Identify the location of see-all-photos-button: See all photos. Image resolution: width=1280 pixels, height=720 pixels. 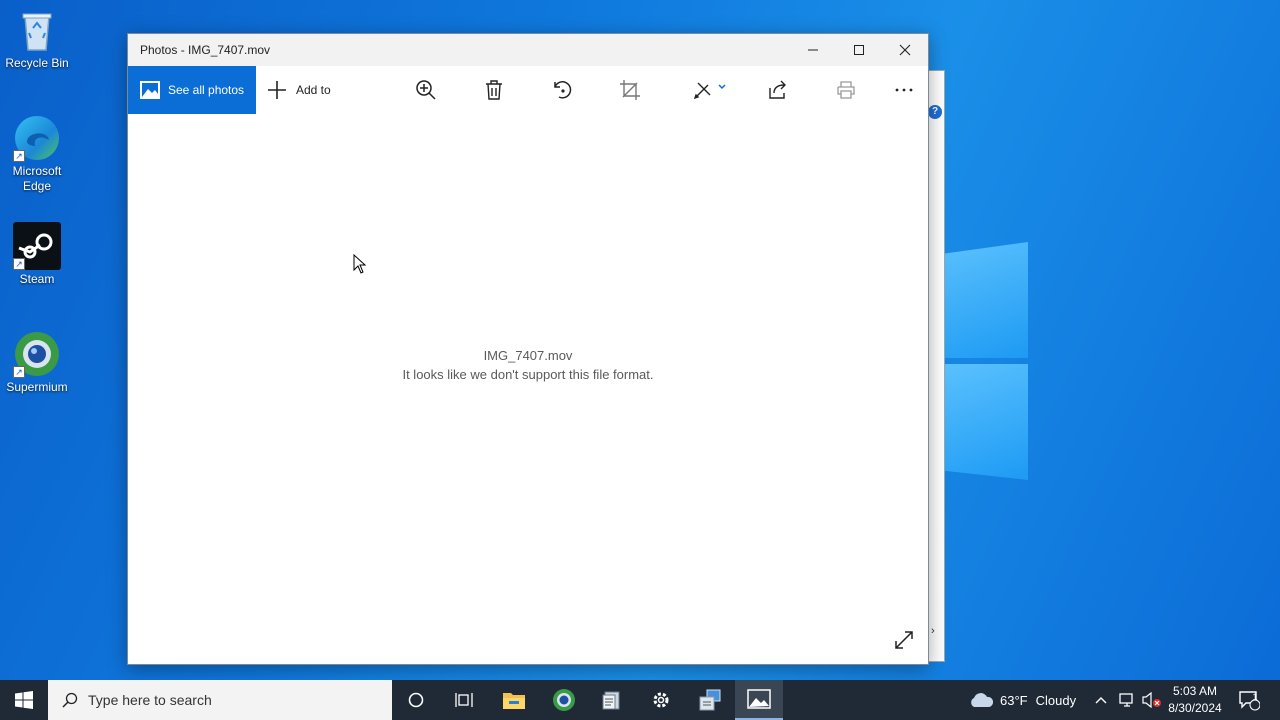
(192, 90).